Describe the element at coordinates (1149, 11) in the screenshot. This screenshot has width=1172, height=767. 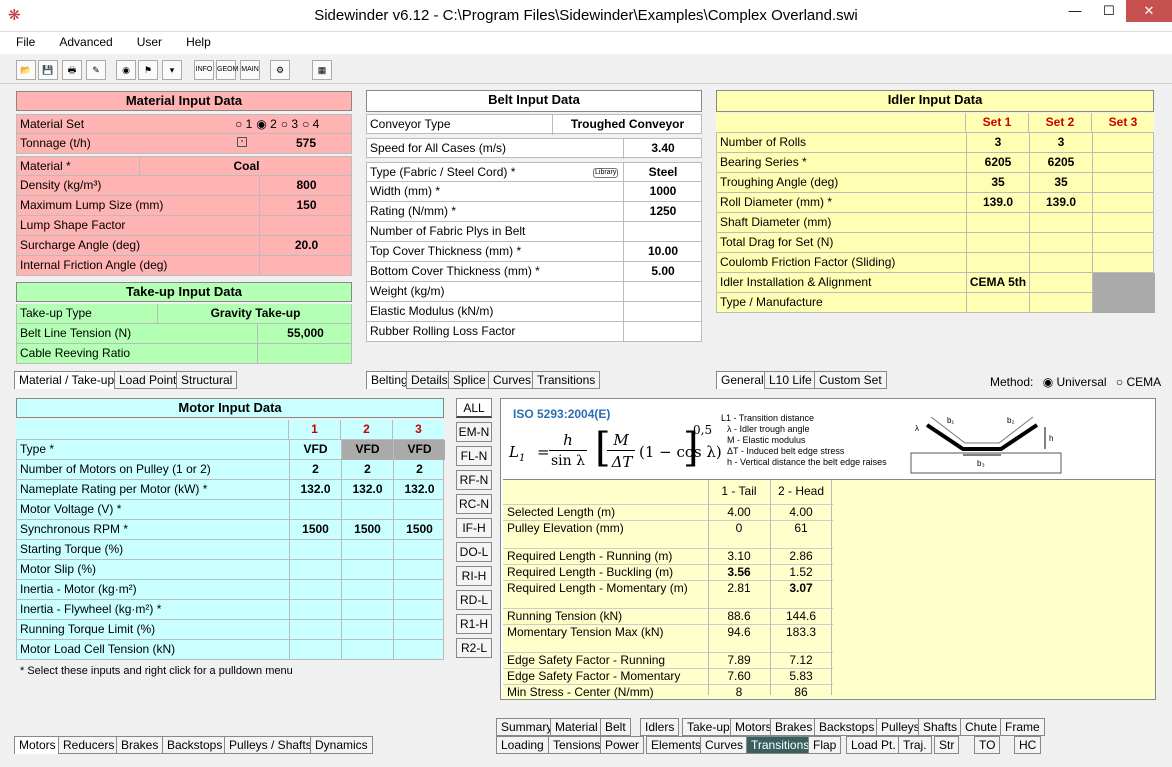
I see `close-button: ✕` at that location.